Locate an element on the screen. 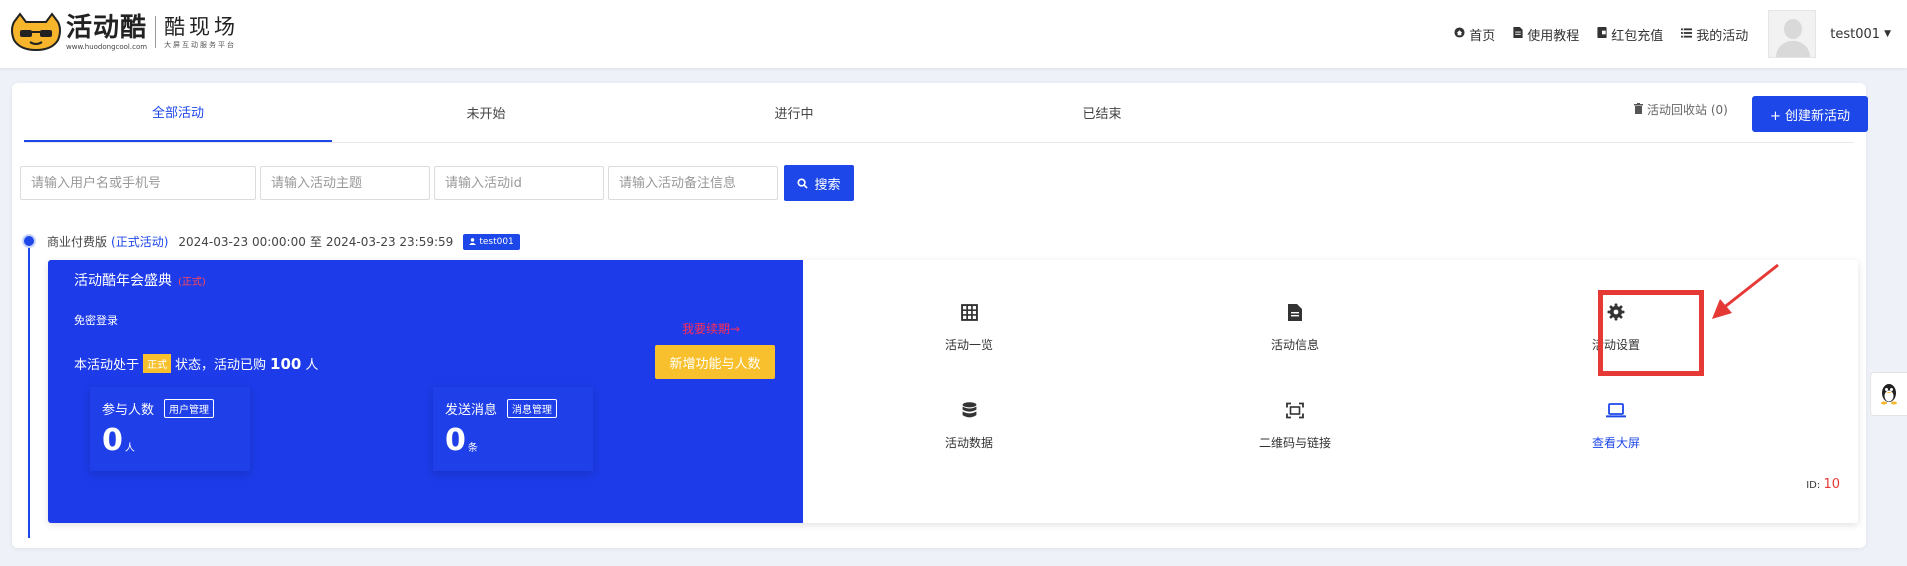 The height and width of the screenshot is (566, 1907). logo: 活动酷 www.huodongcool.com 酷现场 大屏互动服务平台 is located at coordinates (124, 32).